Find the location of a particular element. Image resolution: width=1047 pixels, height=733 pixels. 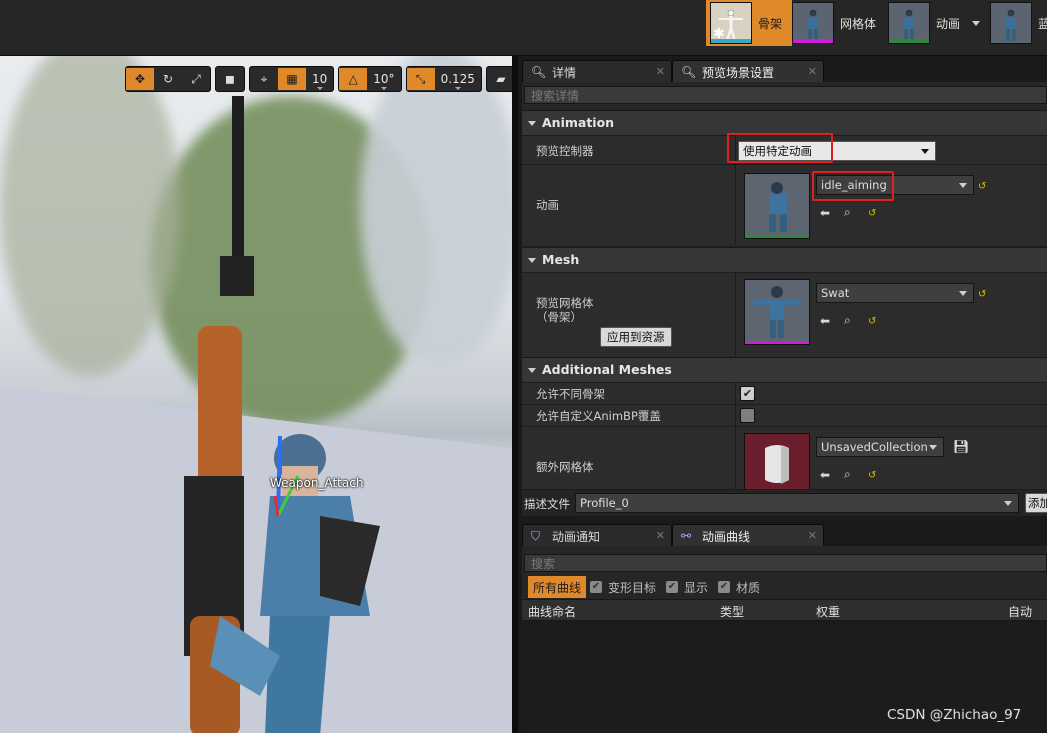

rotation-snap-group: △ 10° is located at coordinates (370, 79).